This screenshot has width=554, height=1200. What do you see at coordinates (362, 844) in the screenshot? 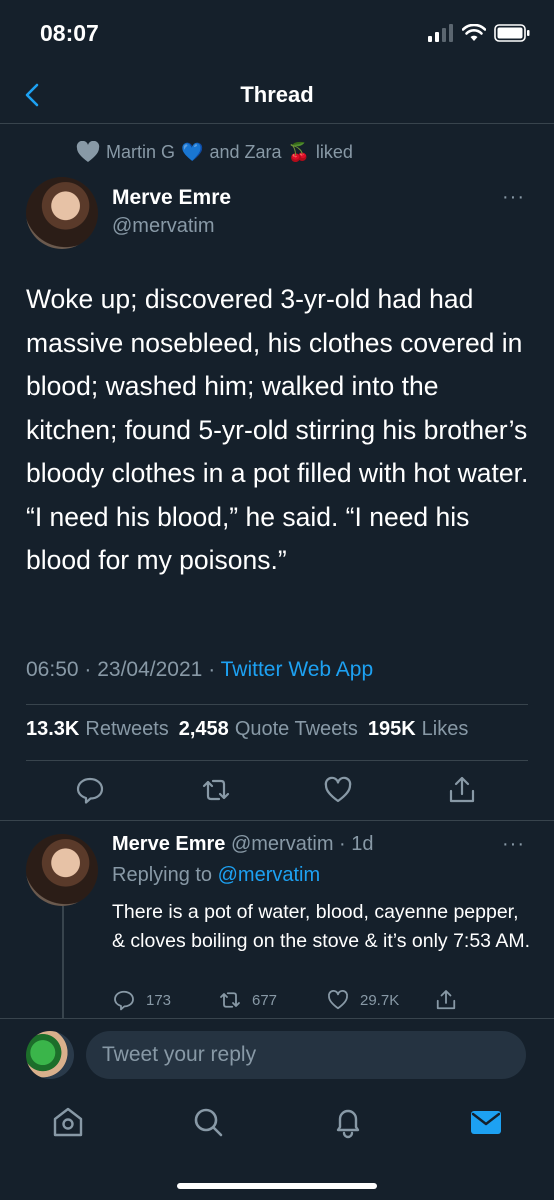
I see `reply-age: 1d` at bounding box center [362, 844].